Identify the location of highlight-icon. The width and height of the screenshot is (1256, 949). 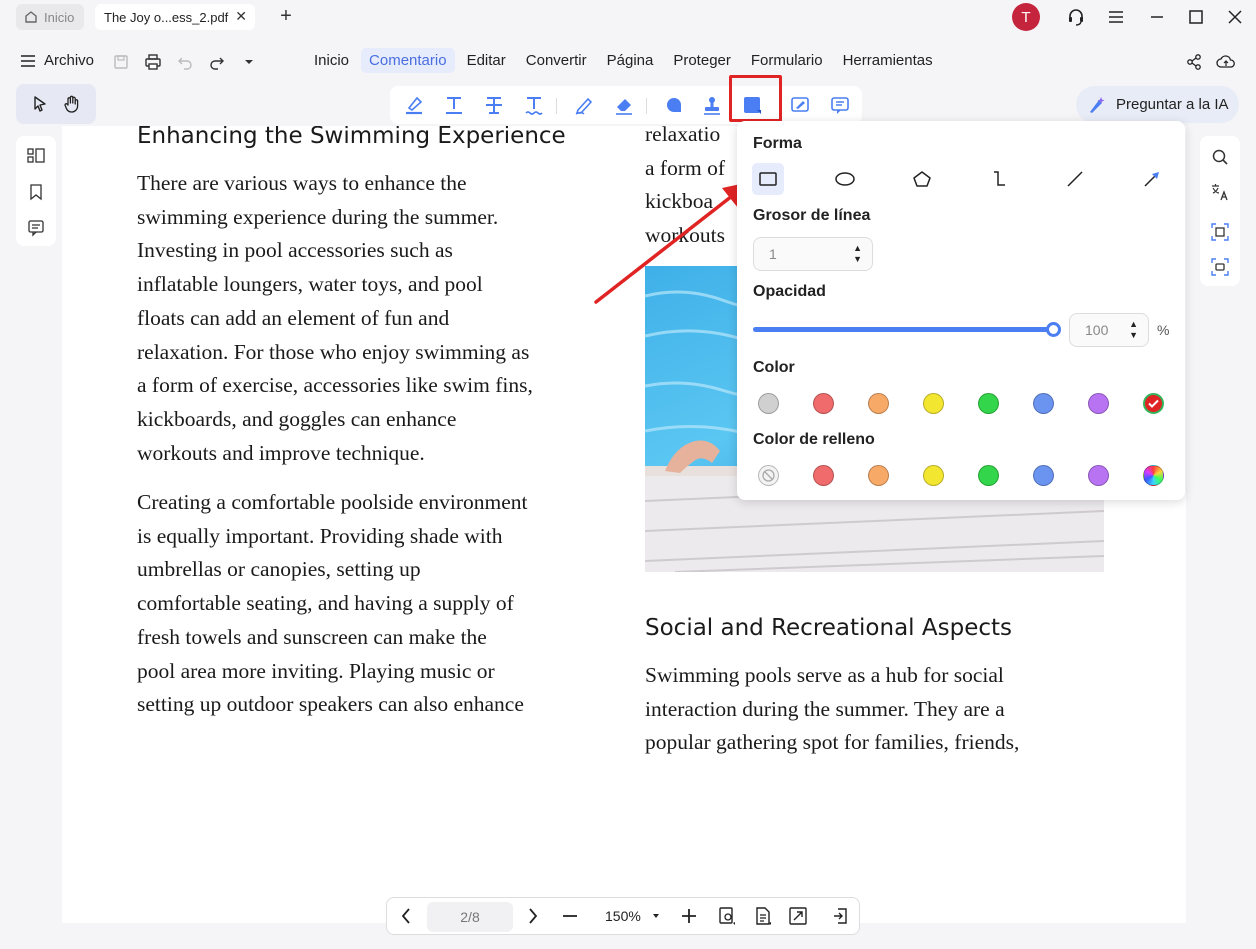
(414, 105).